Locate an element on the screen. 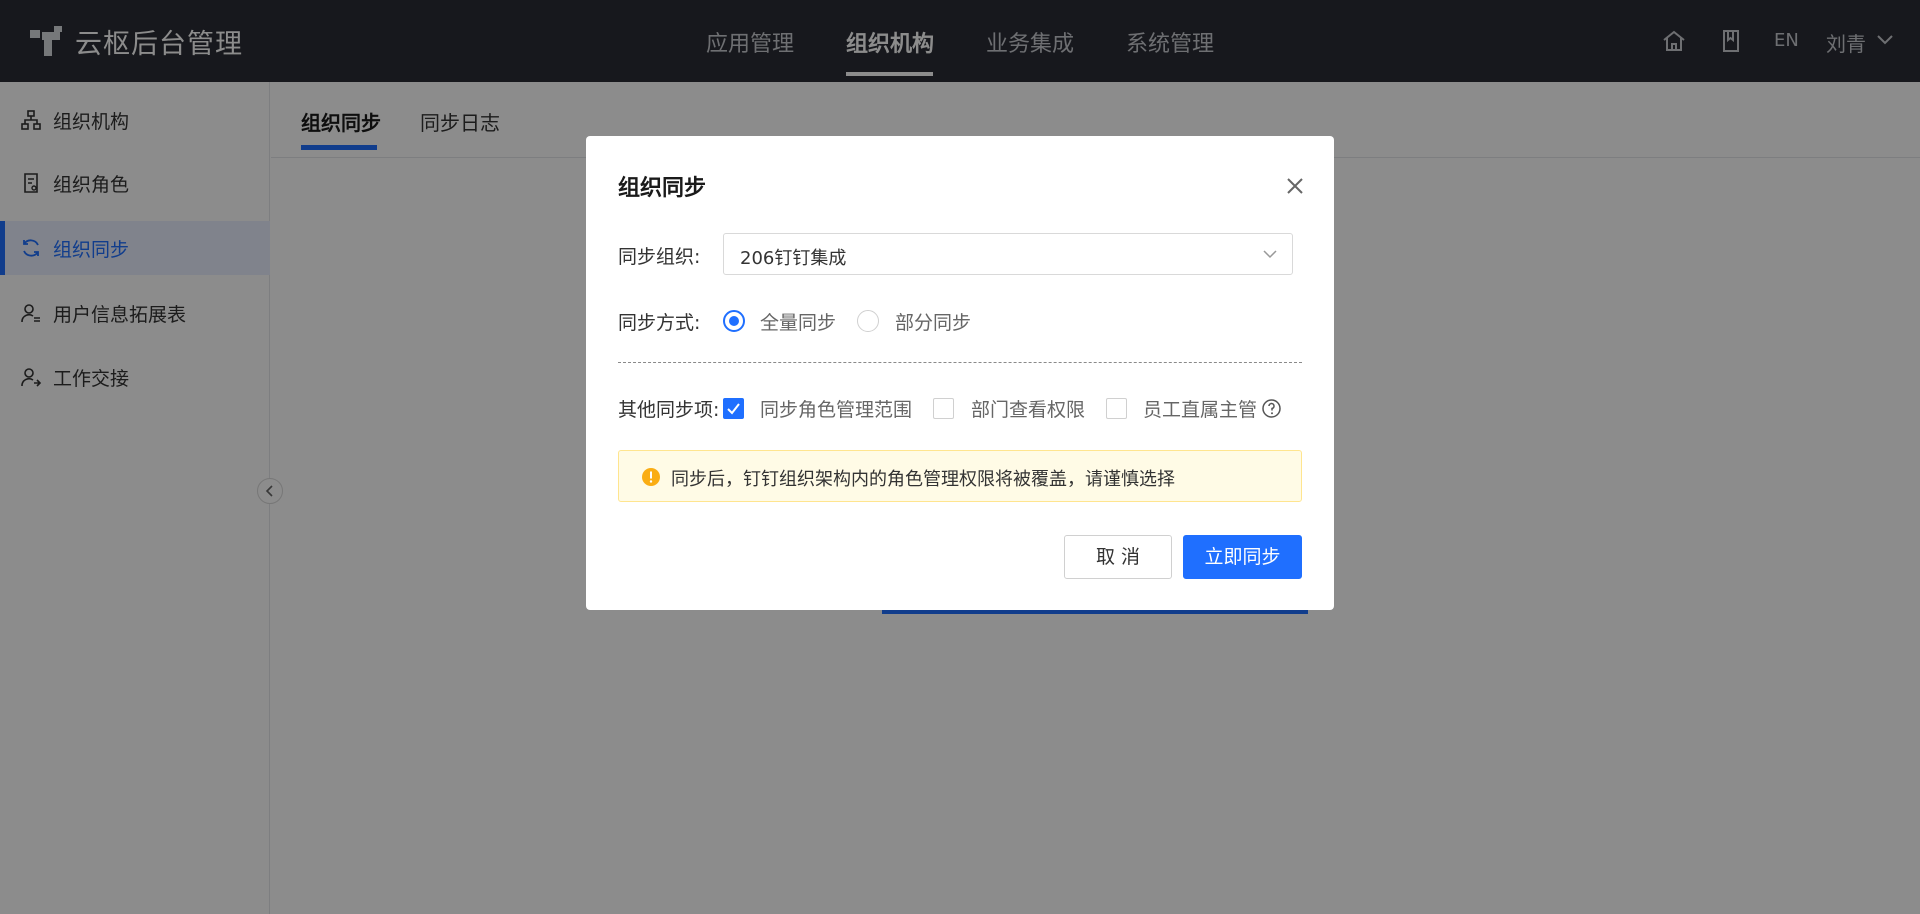  checkbox-sync-role-scope is located at coordinates (733, 408).